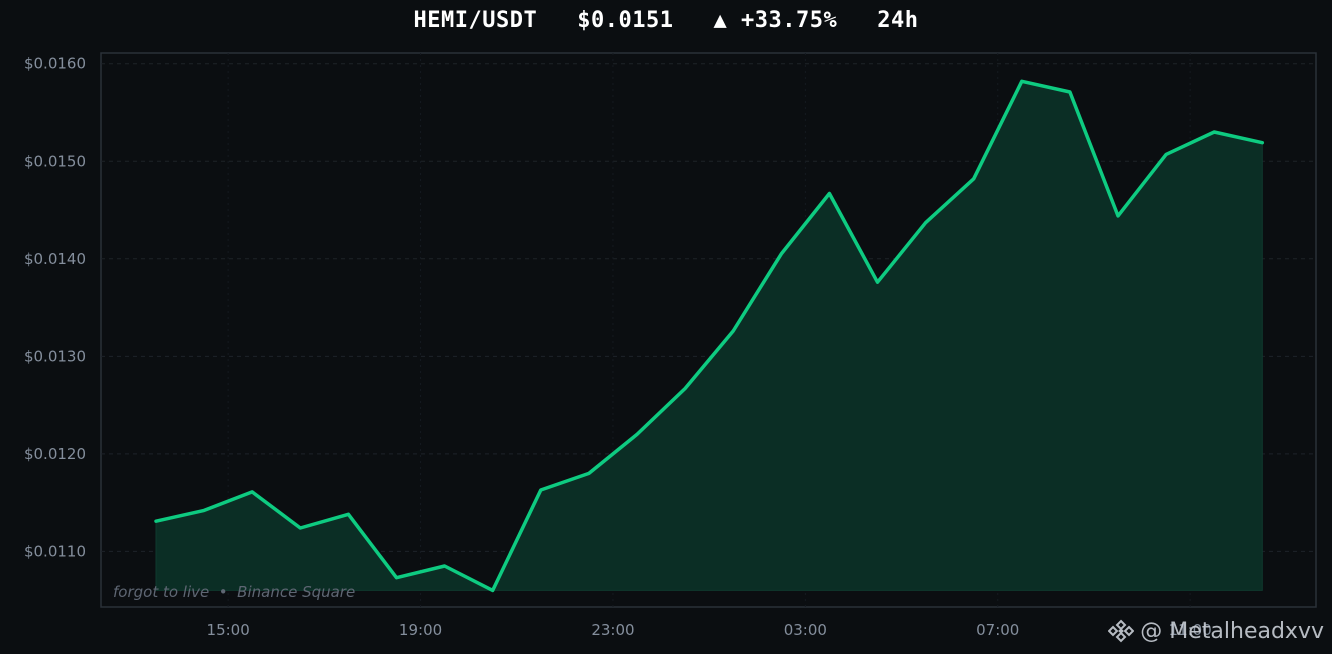  I want to click on watermark: @ Metalheadxvv, so click(1216, 631).